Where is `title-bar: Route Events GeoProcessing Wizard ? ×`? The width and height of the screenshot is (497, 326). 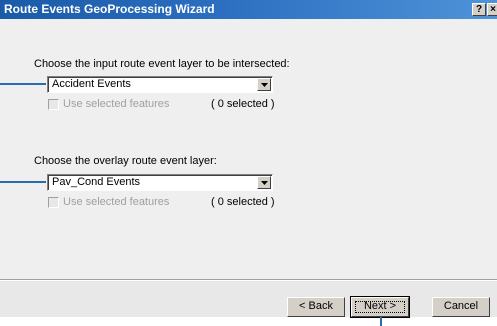 title-bar: Route Events GeoProcessing Wizard ? × is located at coordinates (248, 9).